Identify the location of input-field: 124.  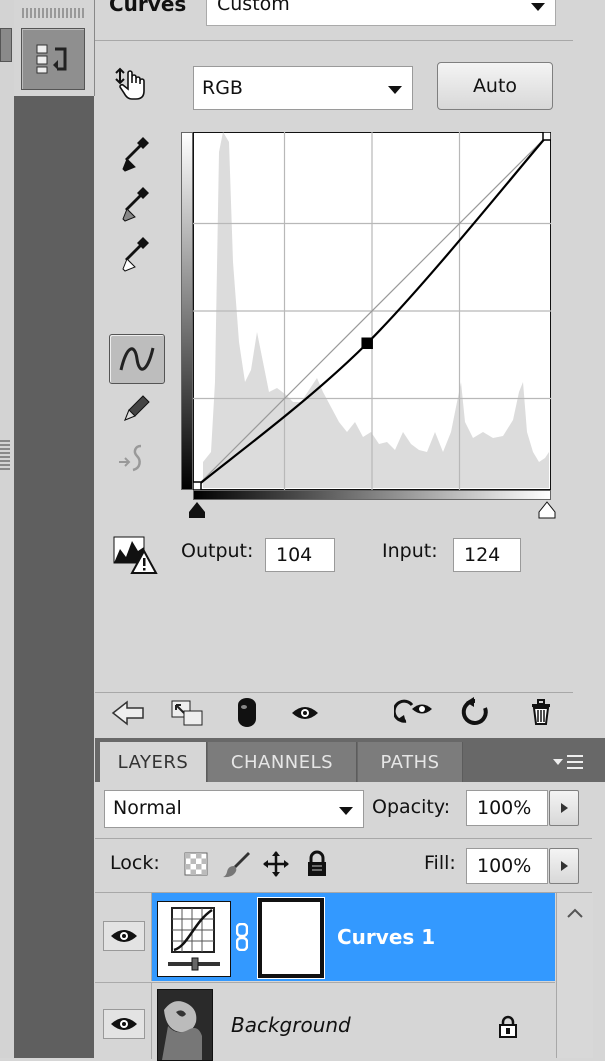
(487, 555).